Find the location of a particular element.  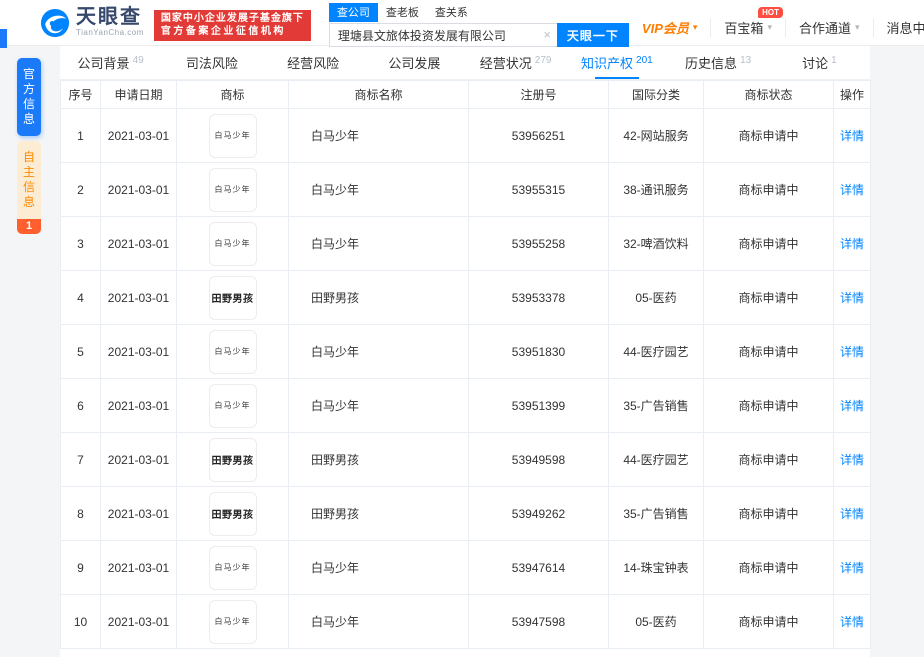

intl-class-cell: 42-网站服务 is located at coordinates (656, 135).